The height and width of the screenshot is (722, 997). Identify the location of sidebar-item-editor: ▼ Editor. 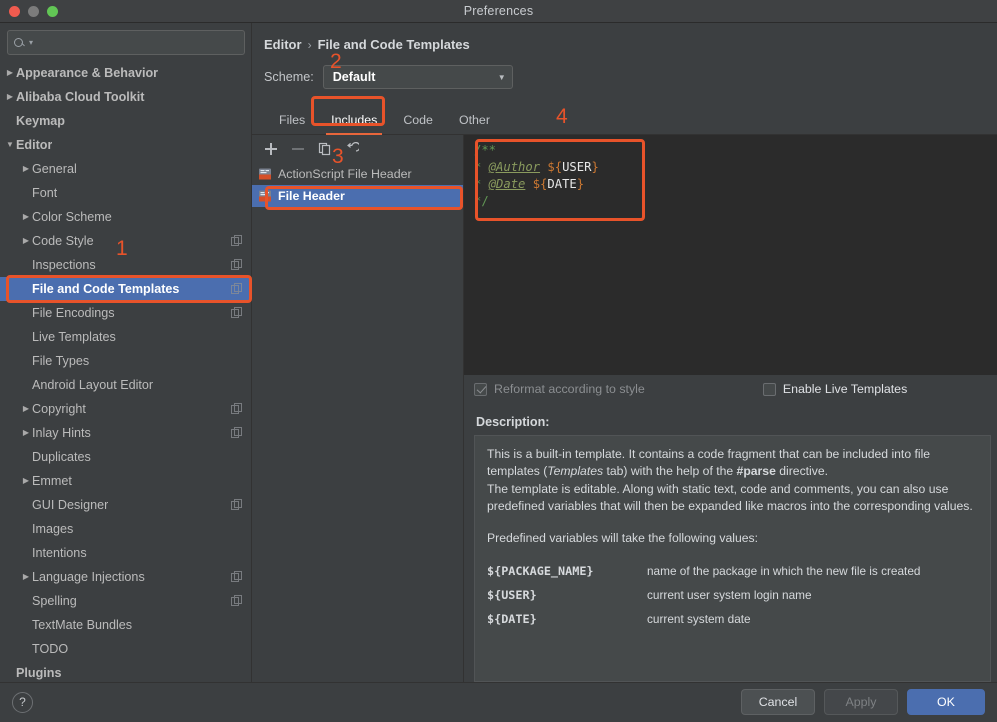
(125, 145).